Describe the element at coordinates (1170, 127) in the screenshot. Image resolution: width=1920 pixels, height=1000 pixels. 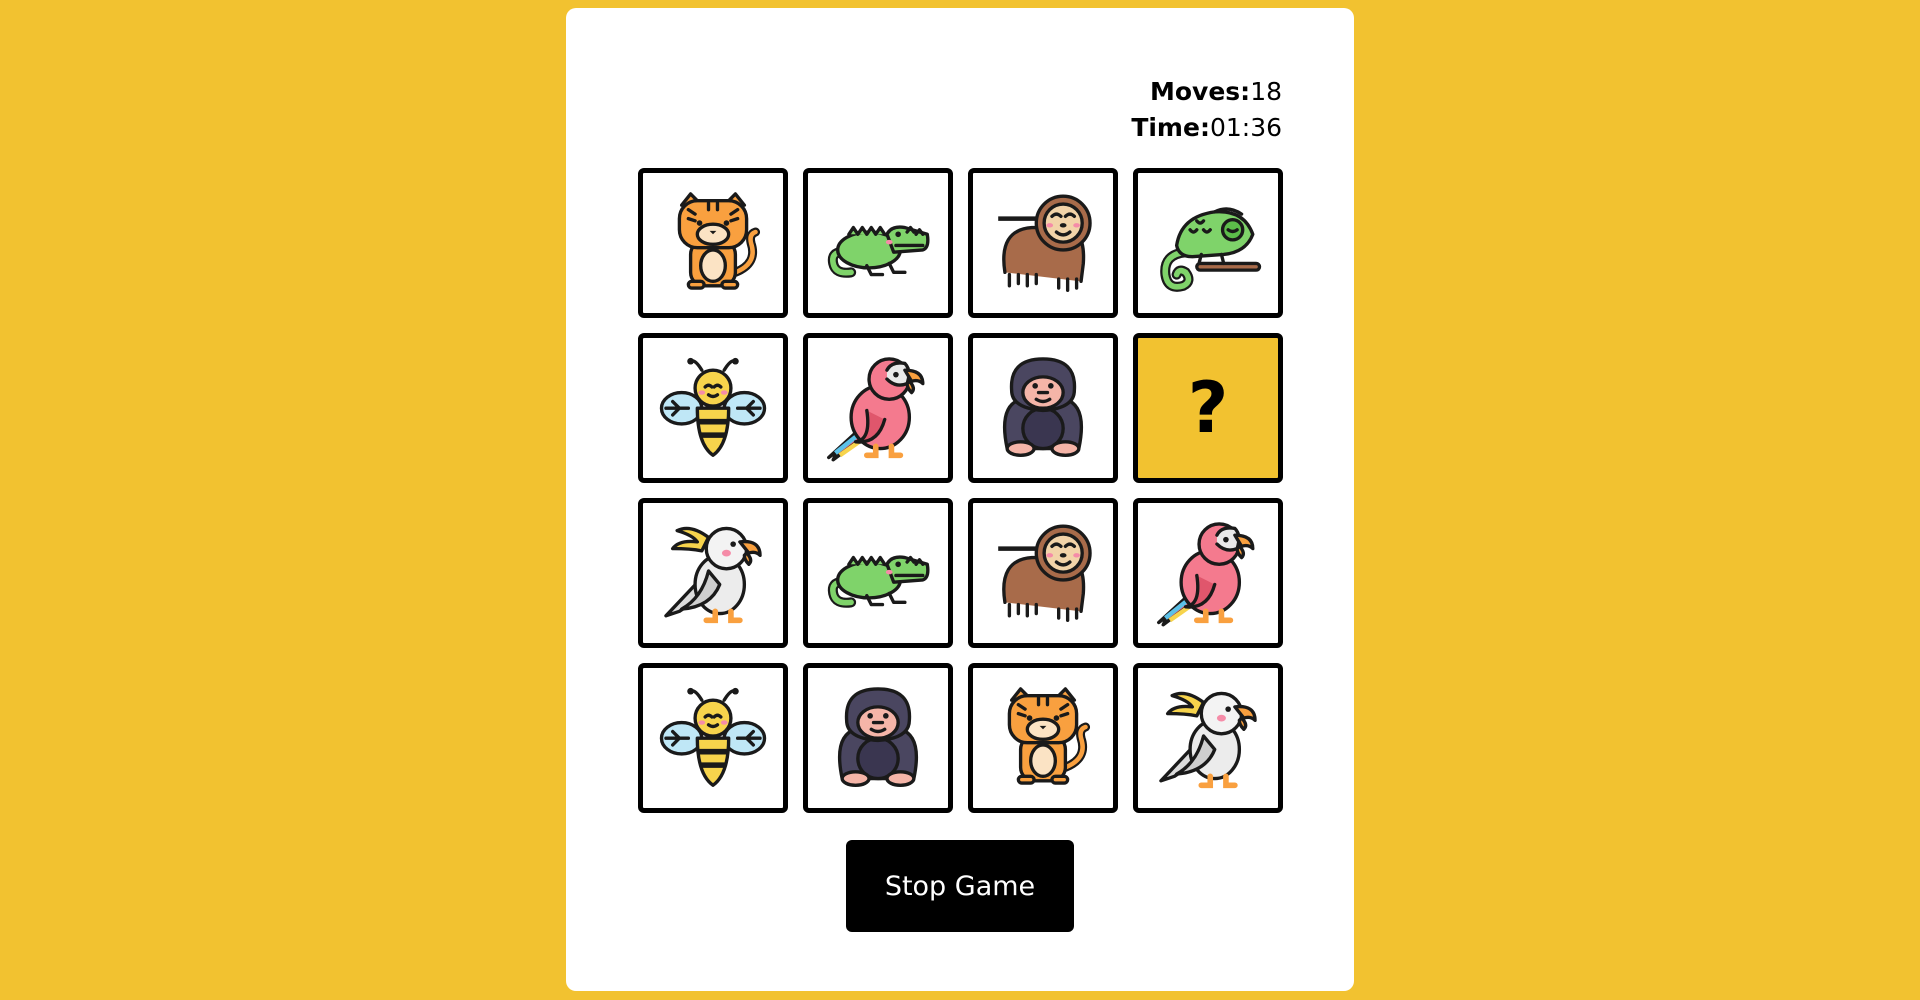
I see `time-label: Time:` at that location.